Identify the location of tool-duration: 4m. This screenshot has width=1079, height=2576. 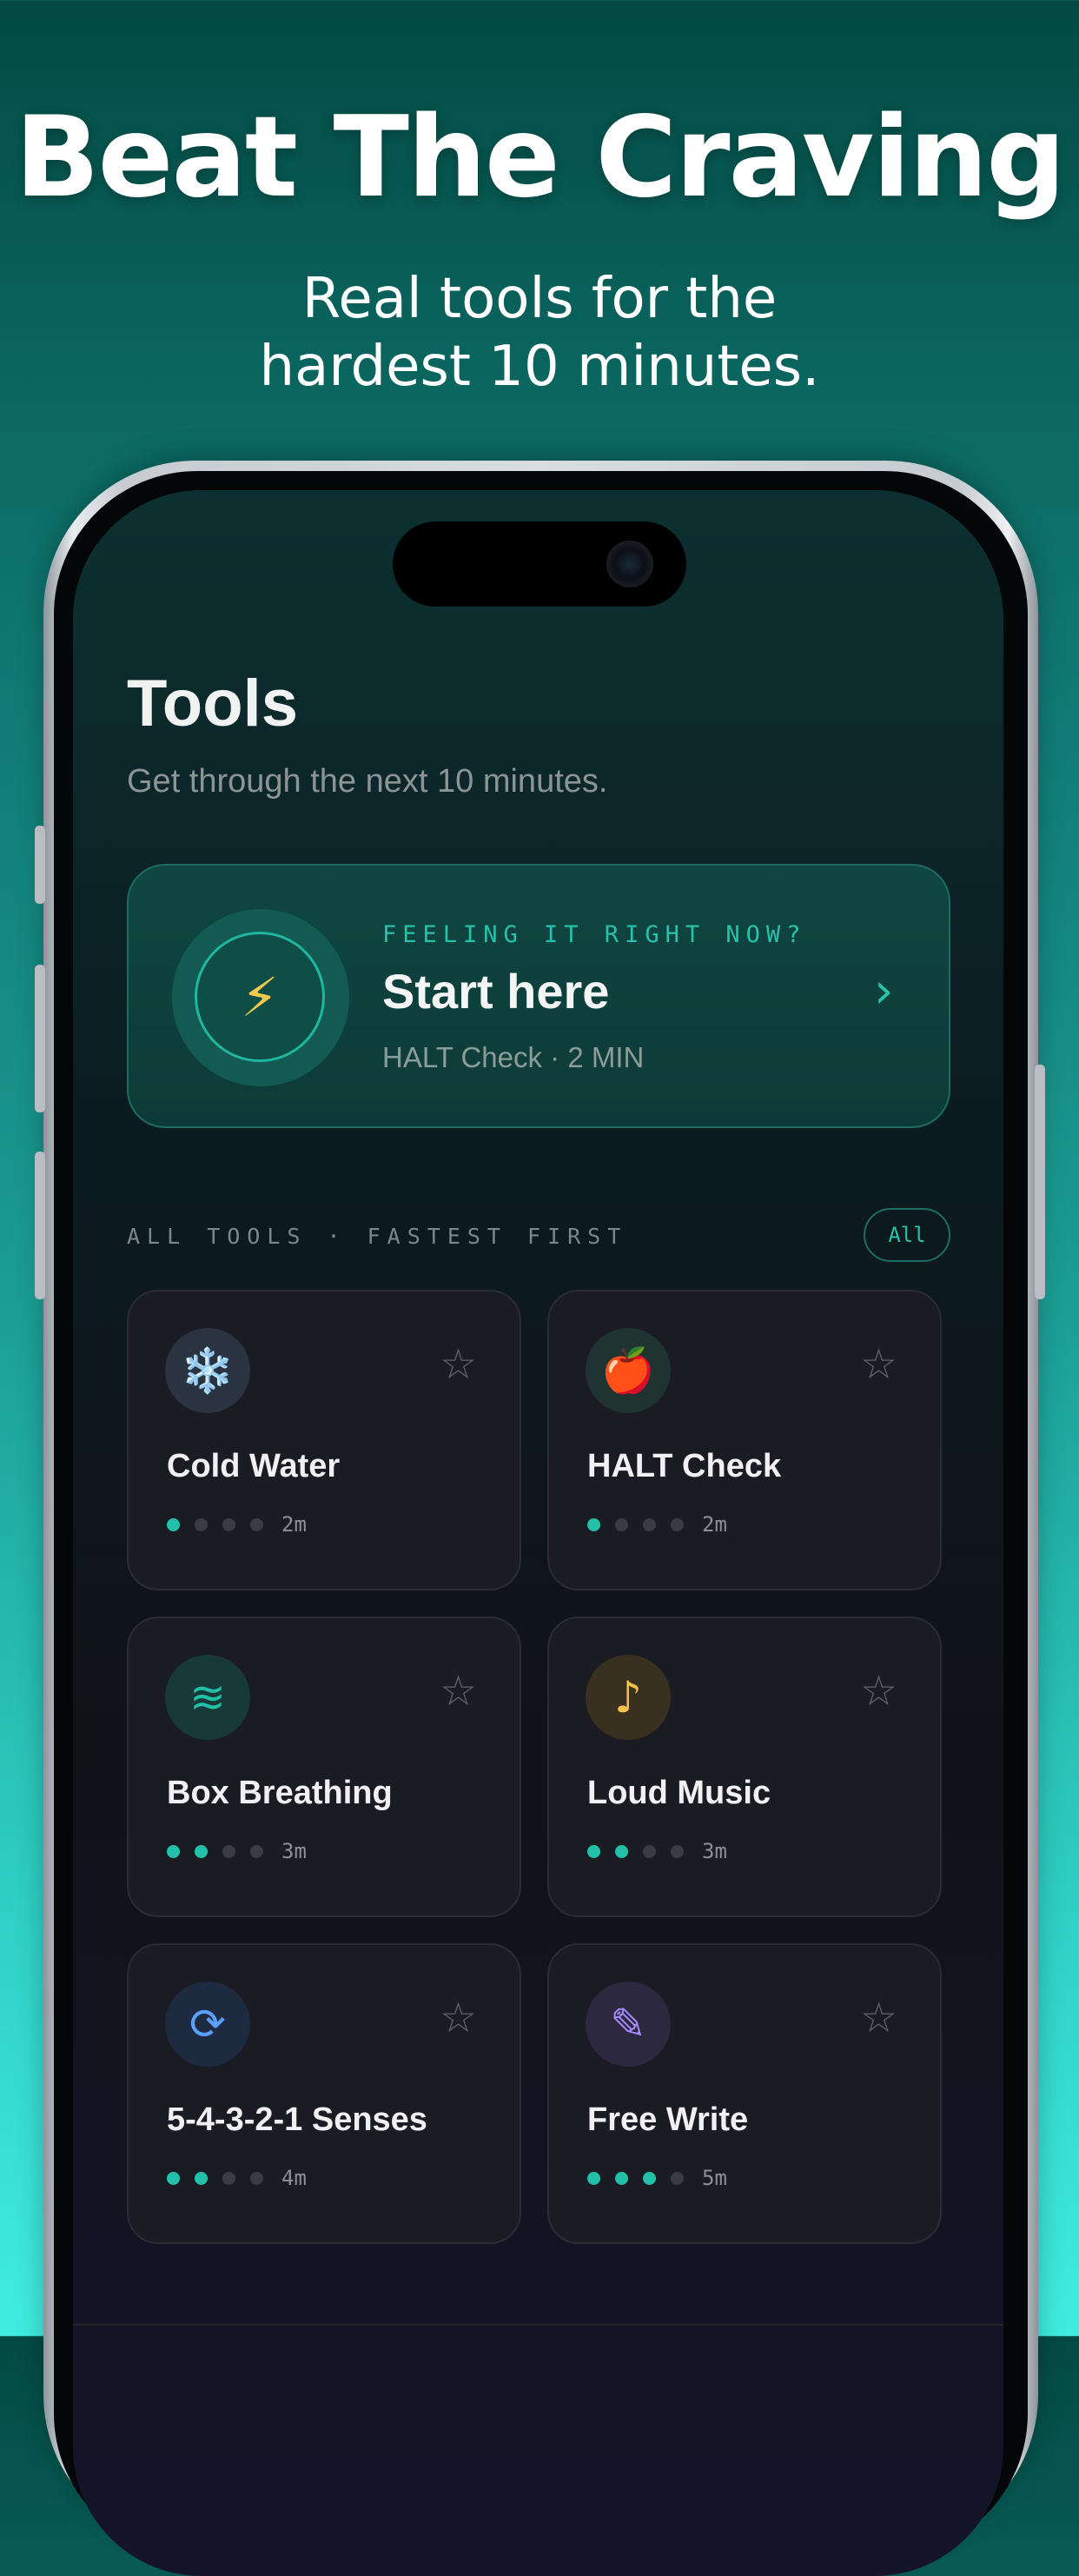
(294, 2178).